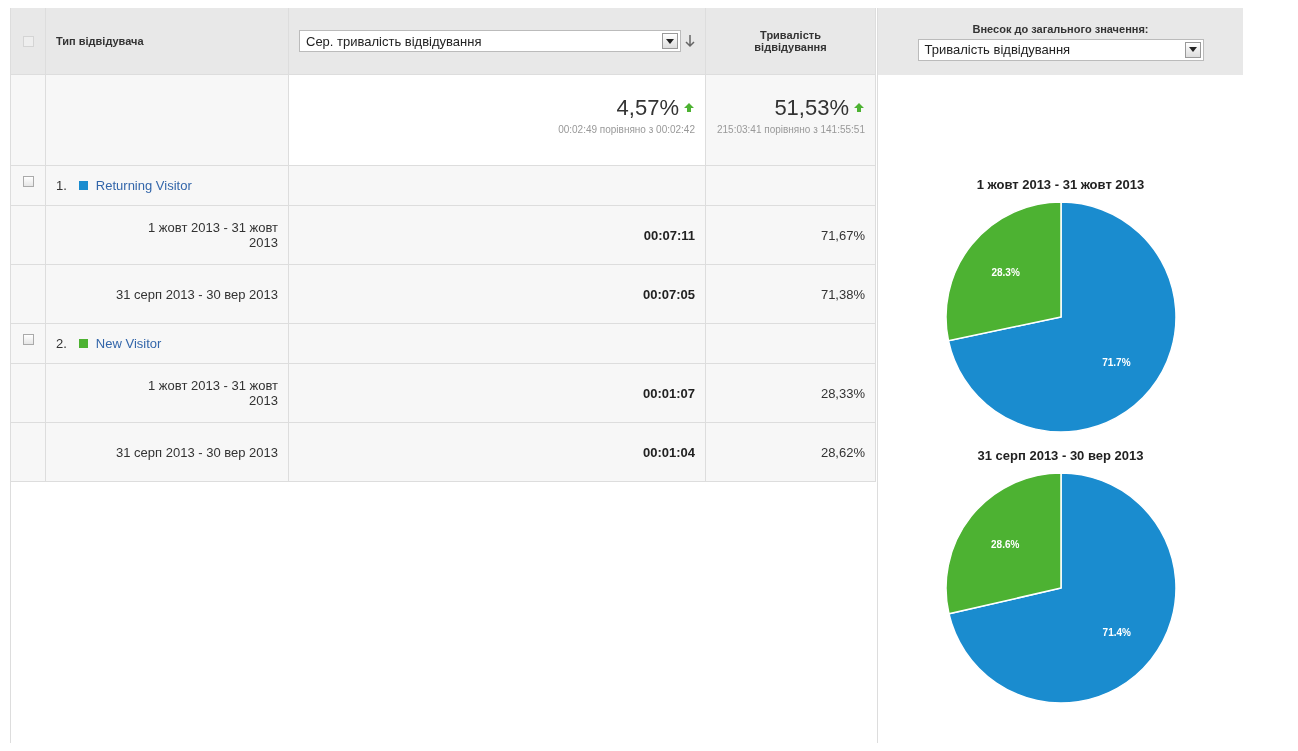  Describe the element at coordinates (791, 235) in the screenshot. I see `table-cell: 71,67%` at that location.